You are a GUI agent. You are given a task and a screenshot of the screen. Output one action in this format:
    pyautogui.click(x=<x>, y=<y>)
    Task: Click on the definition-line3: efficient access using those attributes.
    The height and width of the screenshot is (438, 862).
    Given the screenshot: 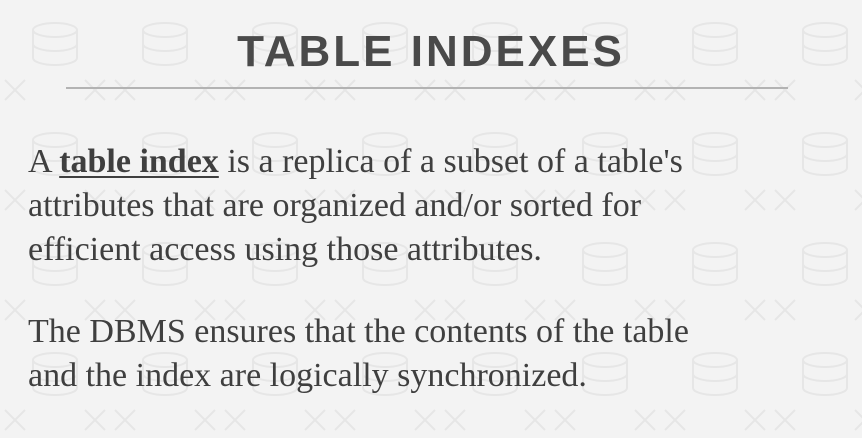 What is the action you would take?
    pyautogui.click(x=285, y=249)
    